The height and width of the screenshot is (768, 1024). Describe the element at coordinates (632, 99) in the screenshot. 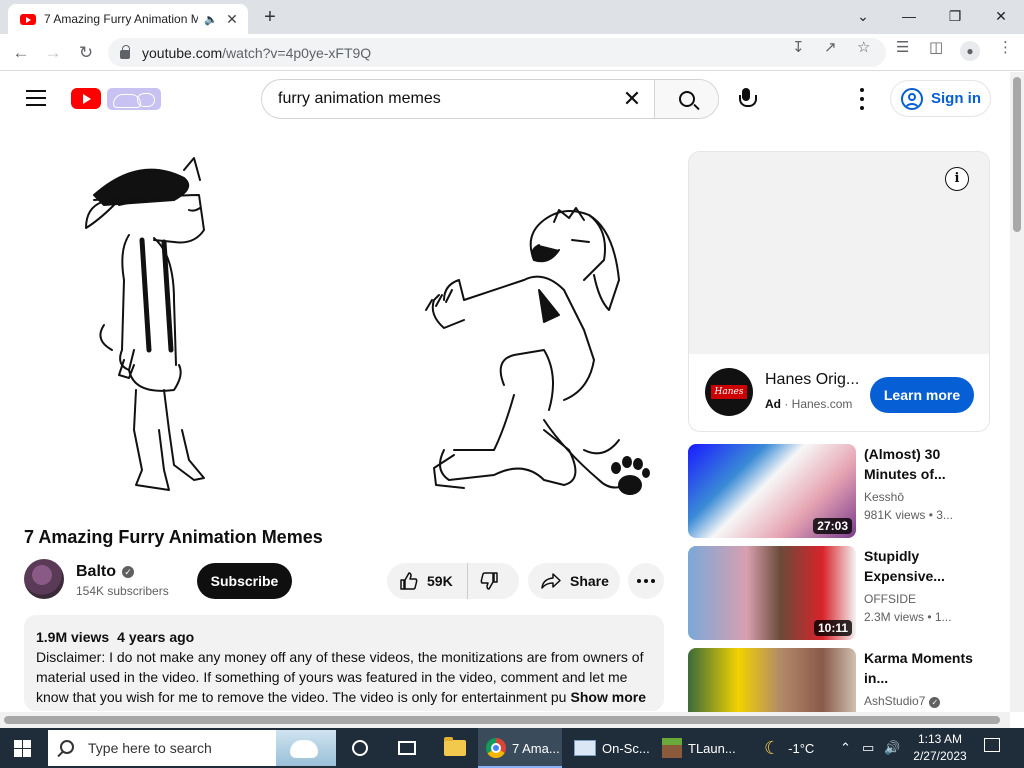

I see `clear-search-icon: ✕` at that location.